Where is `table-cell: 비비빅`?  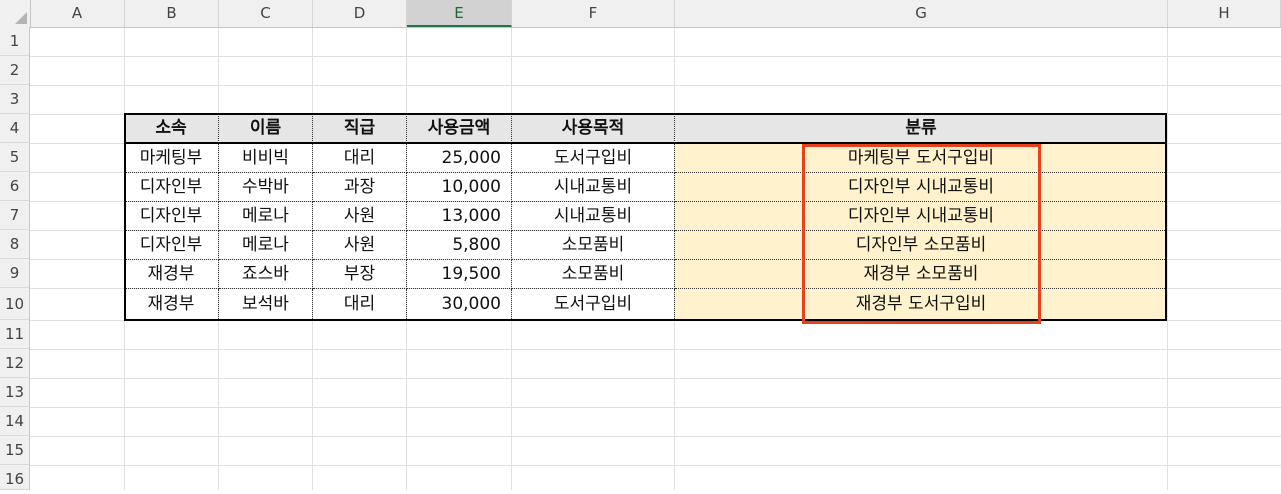
table-cell: 비비빅 is located at coordinates (266, 158).